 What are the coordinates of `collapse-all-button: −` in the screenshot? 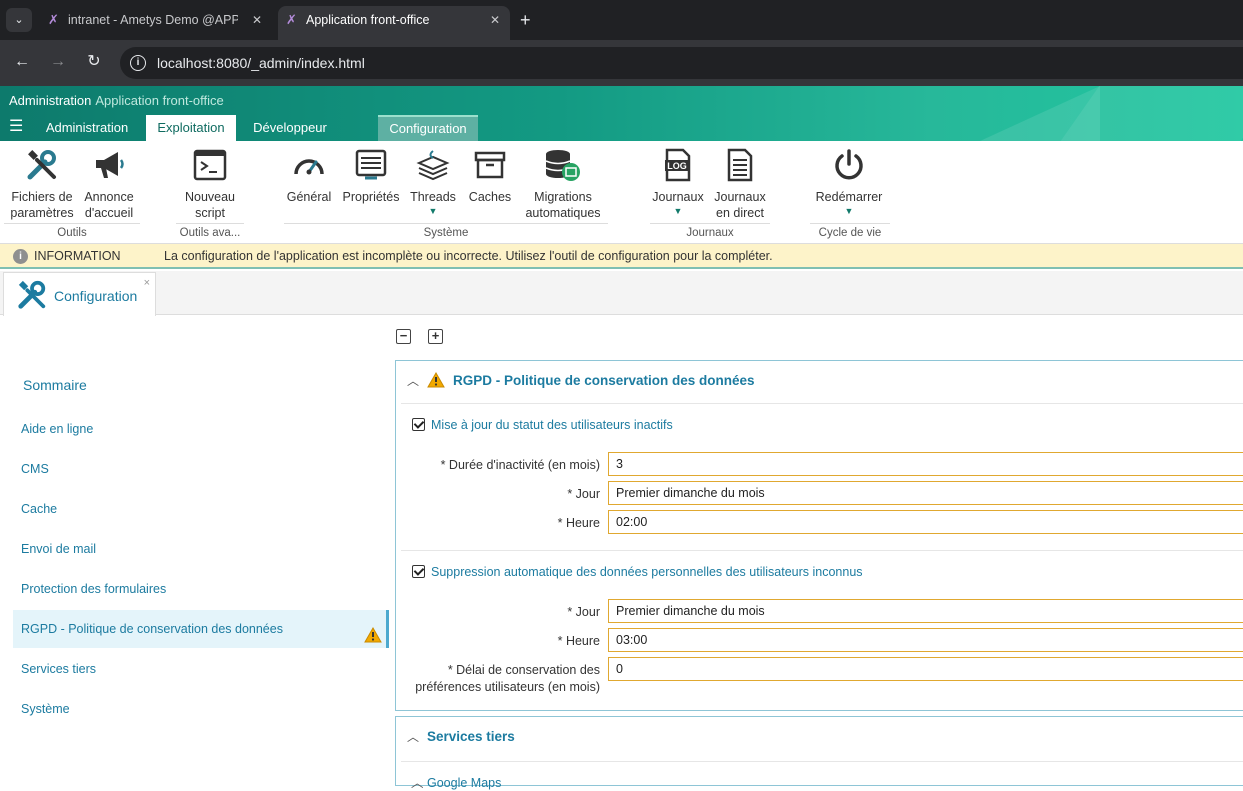 It's located at (403, 336).